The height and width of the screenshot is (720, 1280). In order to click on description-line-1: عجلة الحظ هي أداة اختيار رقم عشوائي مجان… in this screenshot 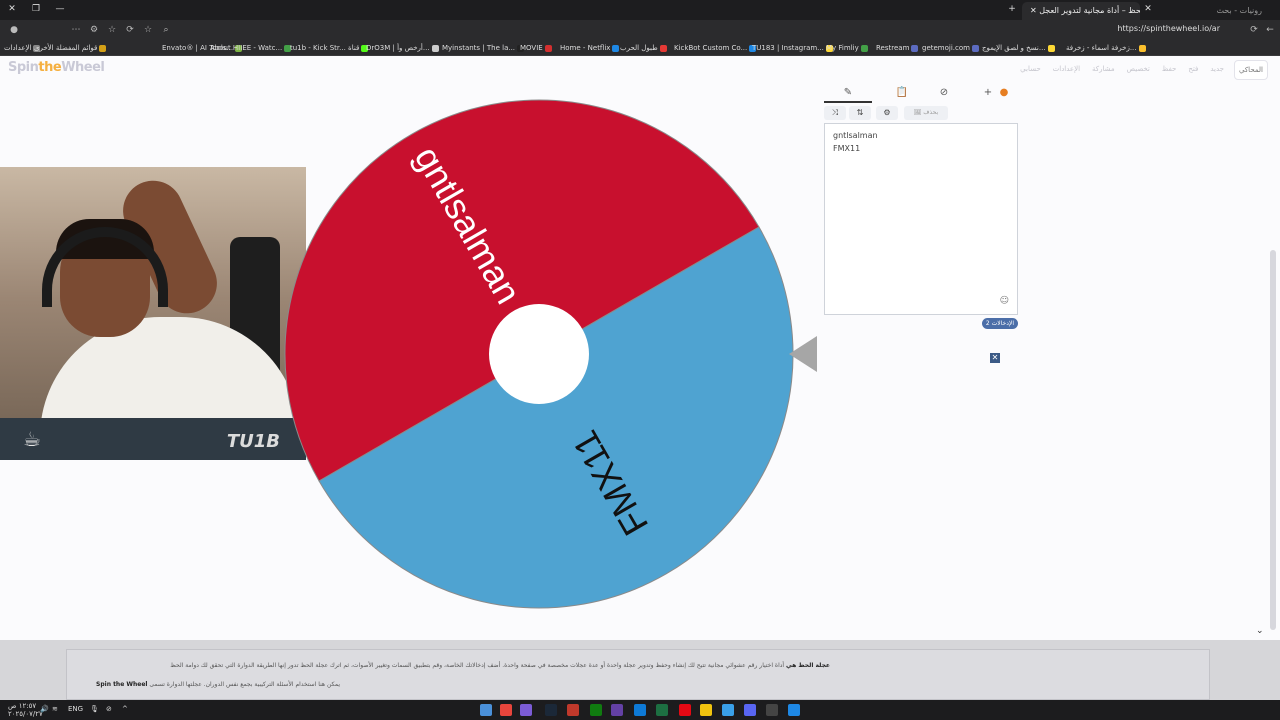, I will do `click(500, 665)`.